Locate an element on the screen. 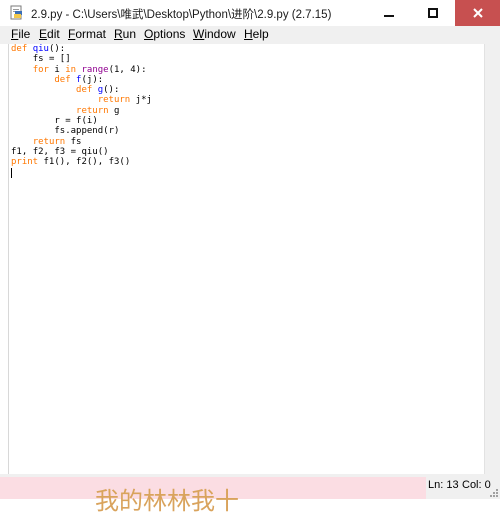 The height and width of the screenshot is (515, 500). menu-options: Options is located at coordinates (164, 34).